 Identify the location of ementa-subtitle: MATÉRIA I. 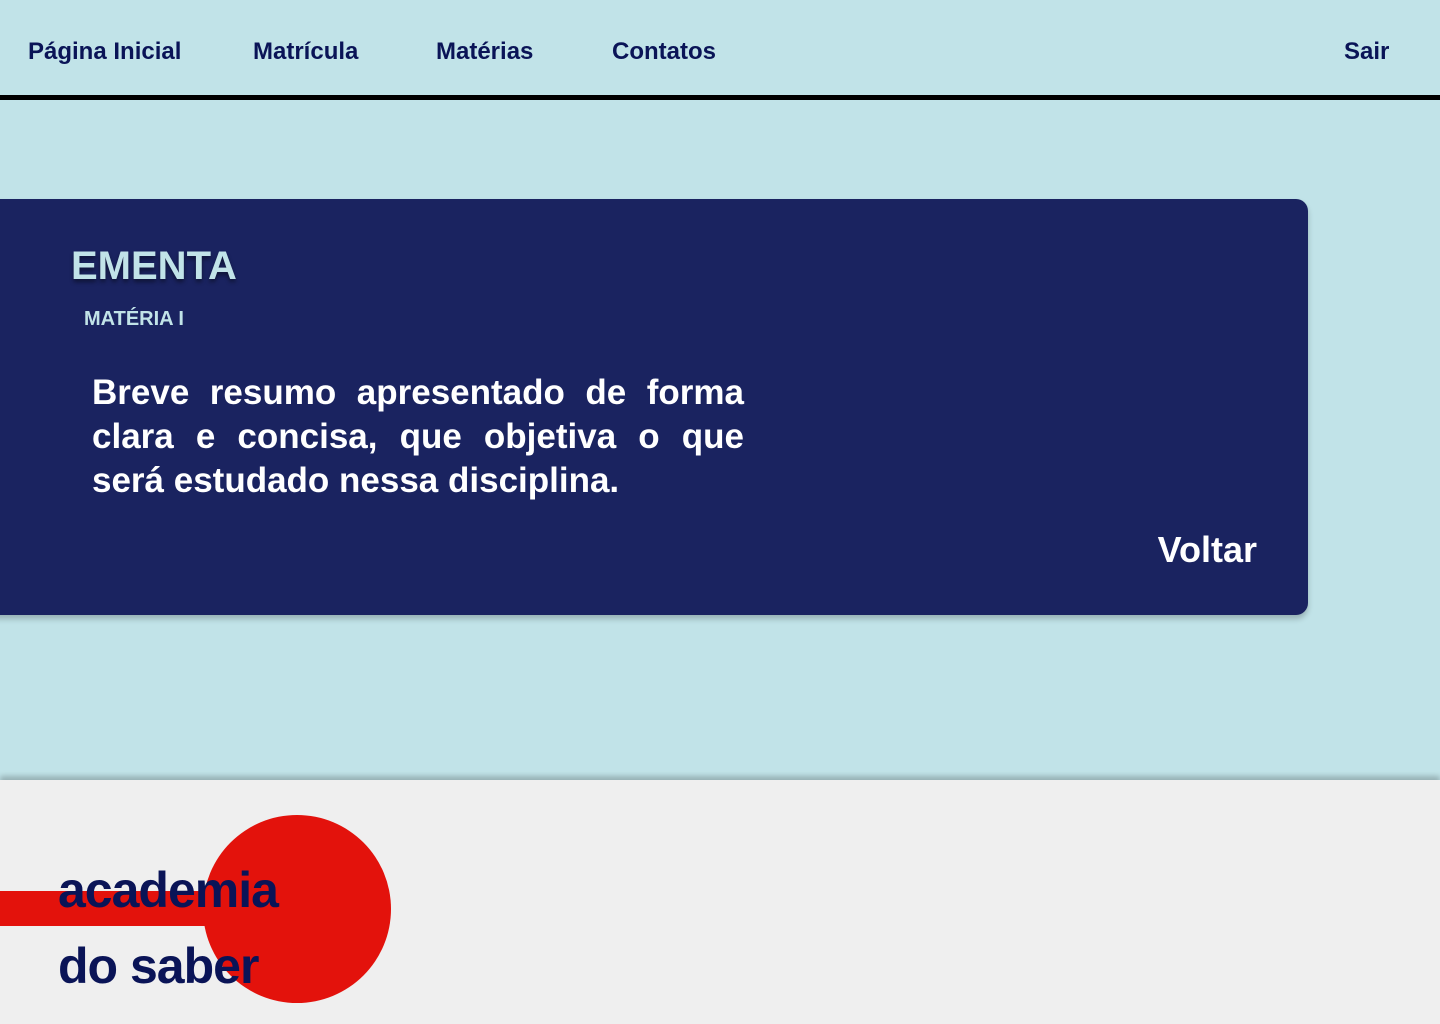
(134, 319).